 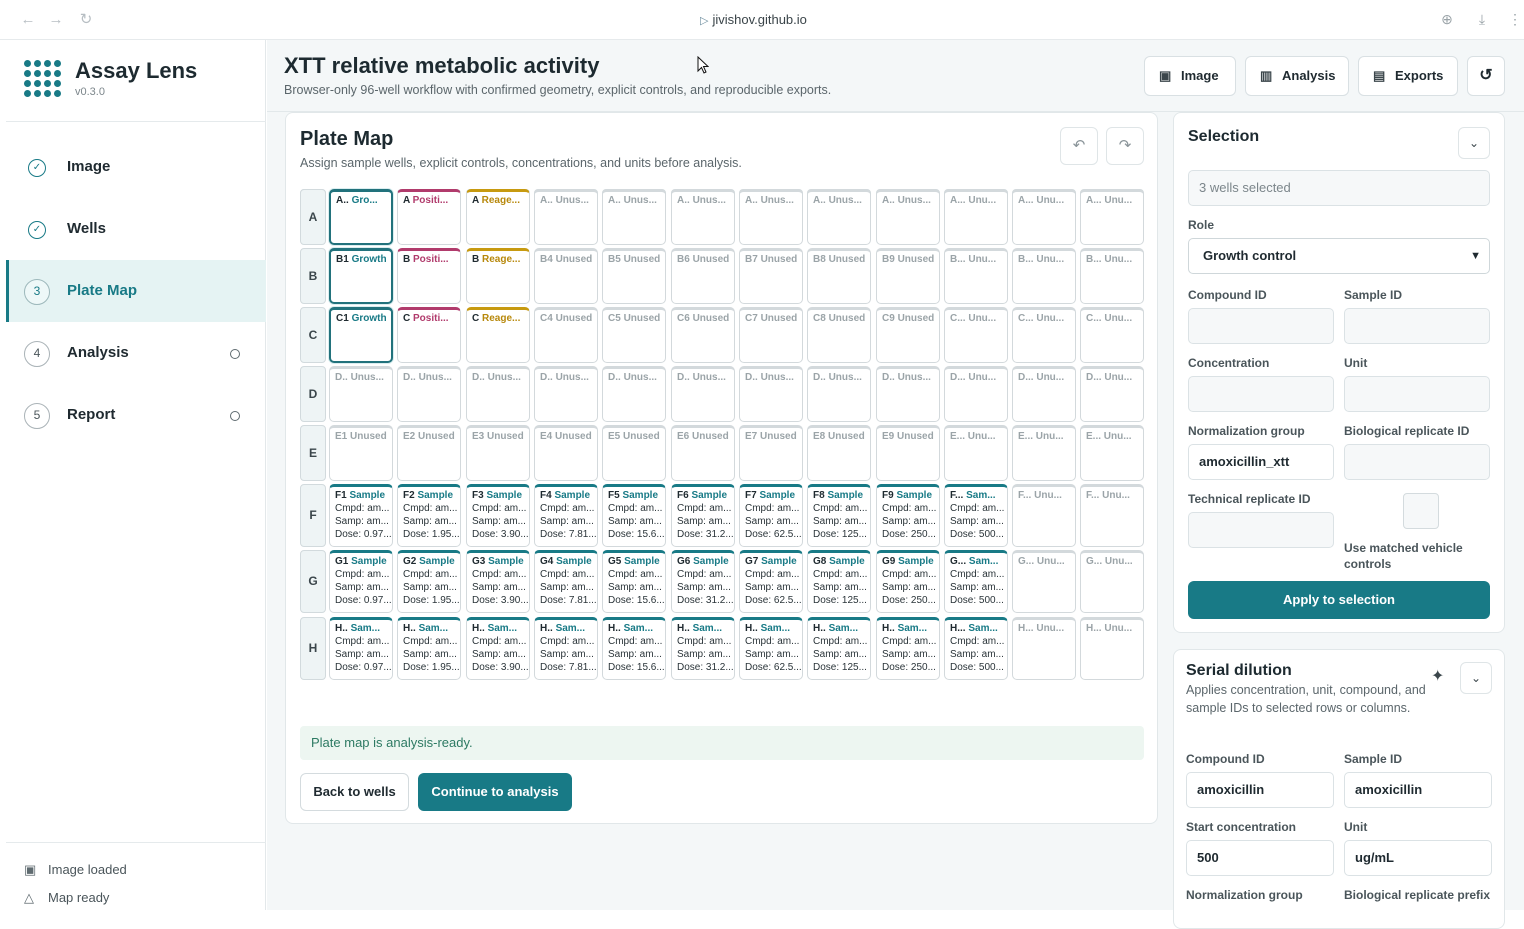 What do you see at coordinates (1417, 326) in the screenshot?
I see `sample-id-input` at bounding box center [1417, 326].